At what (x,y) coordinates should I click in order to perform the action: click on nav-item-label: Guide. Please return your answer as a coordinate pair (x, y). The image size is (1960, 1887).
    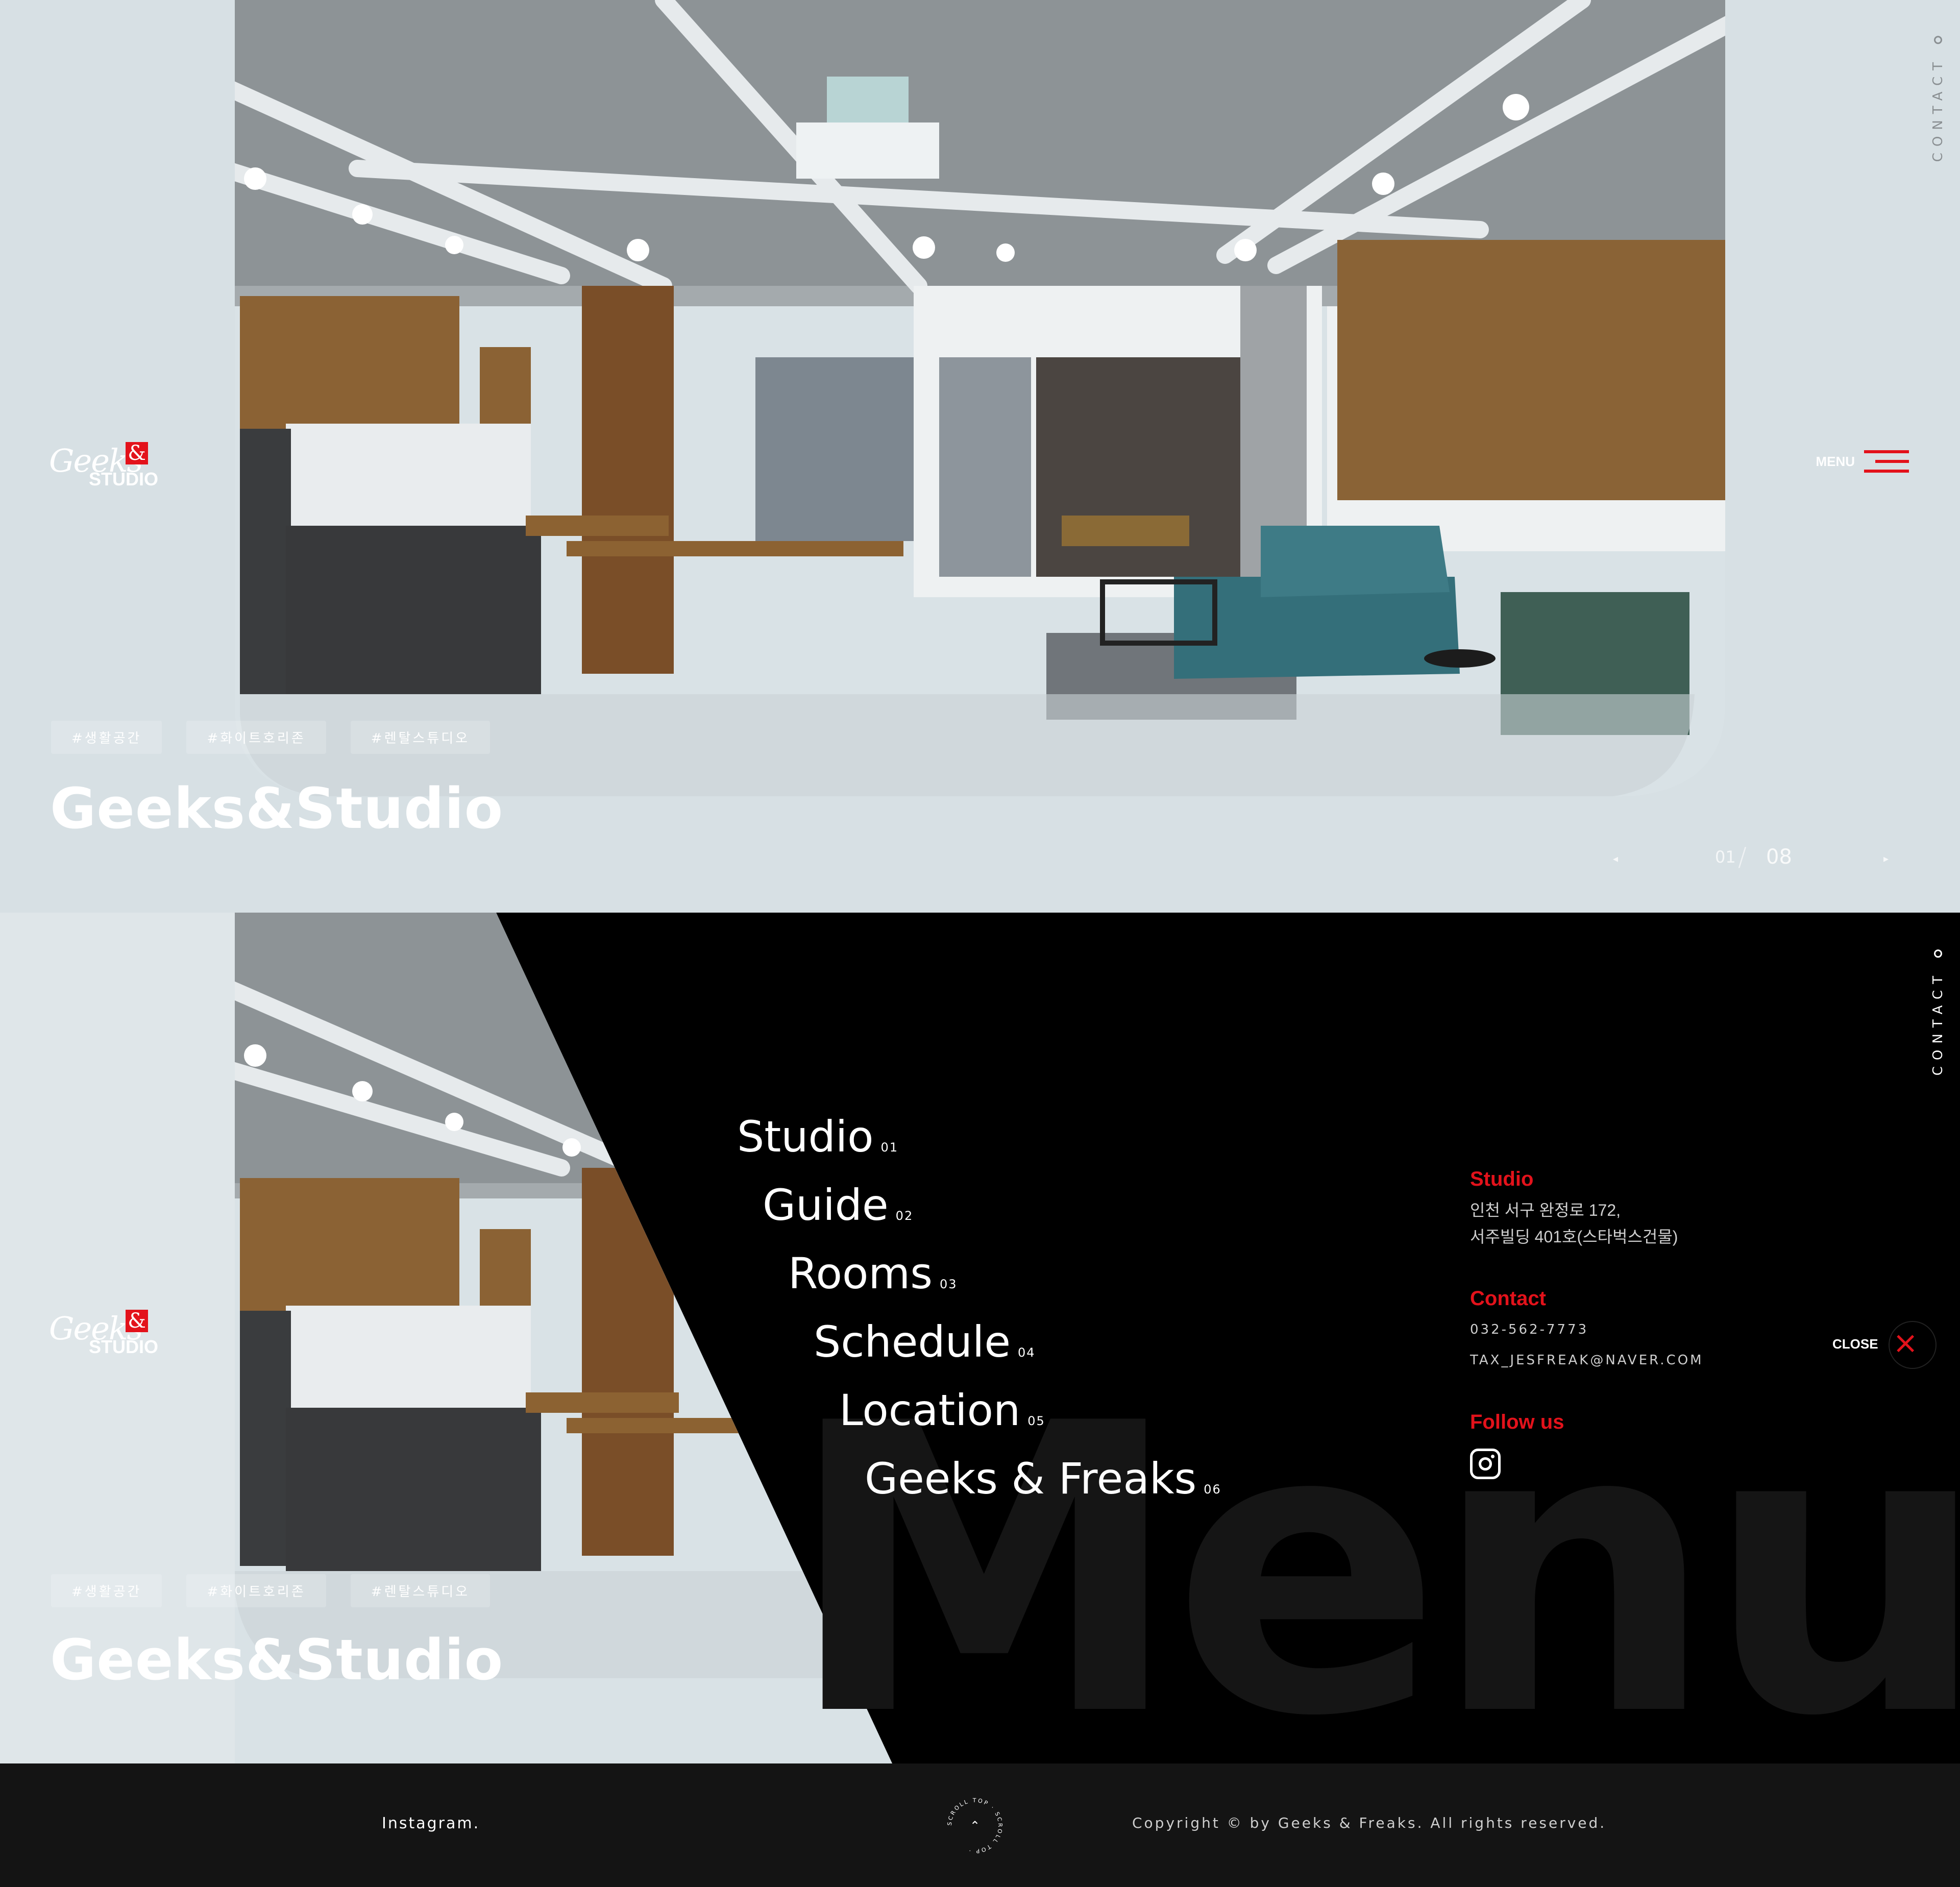
    Looking at the image, I should click on (826, 1205).